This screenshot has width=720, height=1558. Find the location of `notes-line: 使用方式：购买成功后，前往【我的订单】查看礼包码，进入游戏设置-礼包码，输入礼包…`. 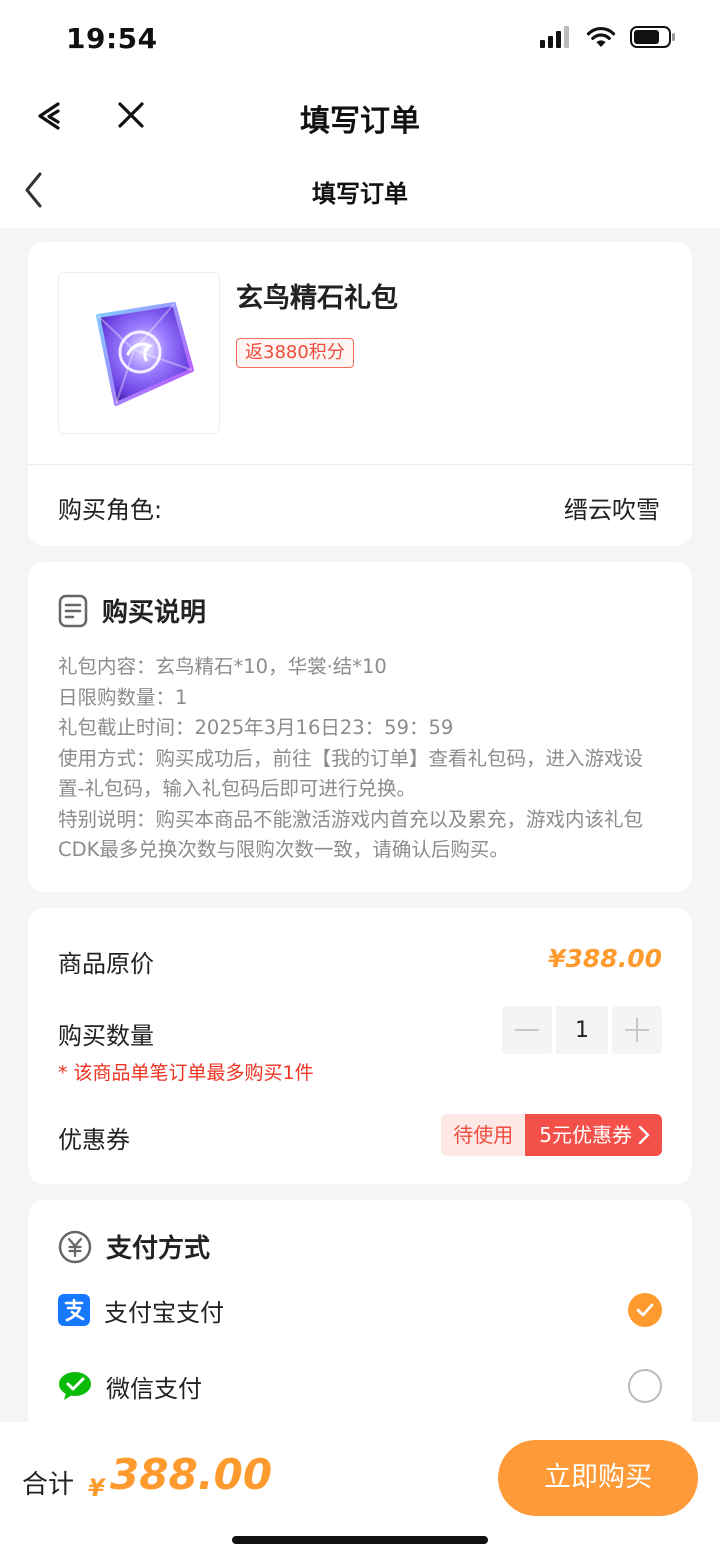

notes-line: 使用方式：购买成功后，前往【我的订单】查看礼包码，进入游戏设置-礼包码，输入礼包… is located at coordinates (351, 773).